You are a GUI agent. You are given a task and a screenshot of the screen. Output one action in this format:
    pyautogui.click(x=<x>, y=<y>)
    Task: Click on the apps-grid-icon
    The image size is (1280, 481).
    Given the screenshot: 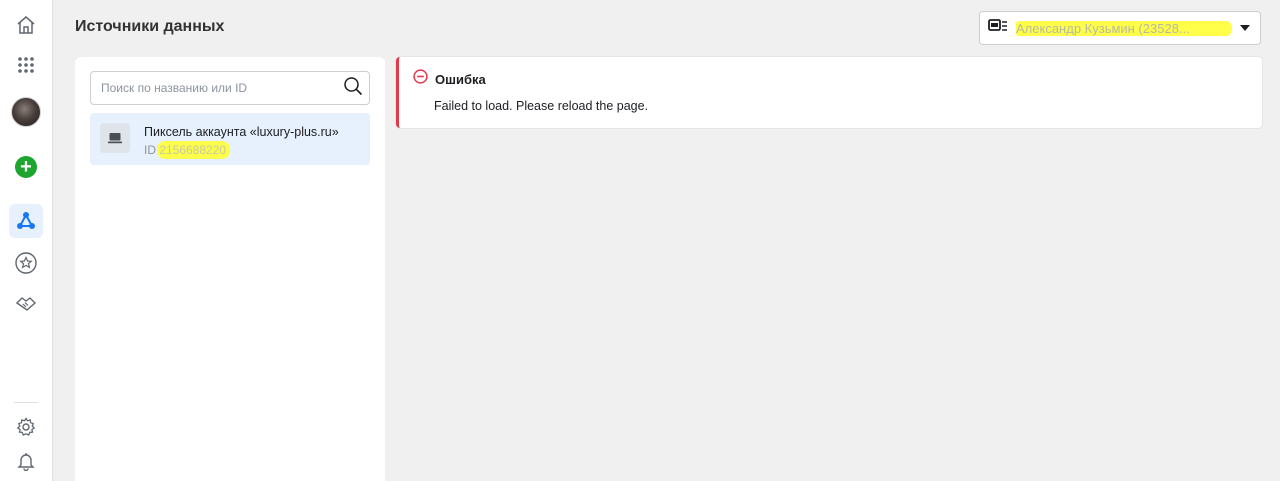 What is the action you would take?
    pyautogui.click(x=26, y=65)
    